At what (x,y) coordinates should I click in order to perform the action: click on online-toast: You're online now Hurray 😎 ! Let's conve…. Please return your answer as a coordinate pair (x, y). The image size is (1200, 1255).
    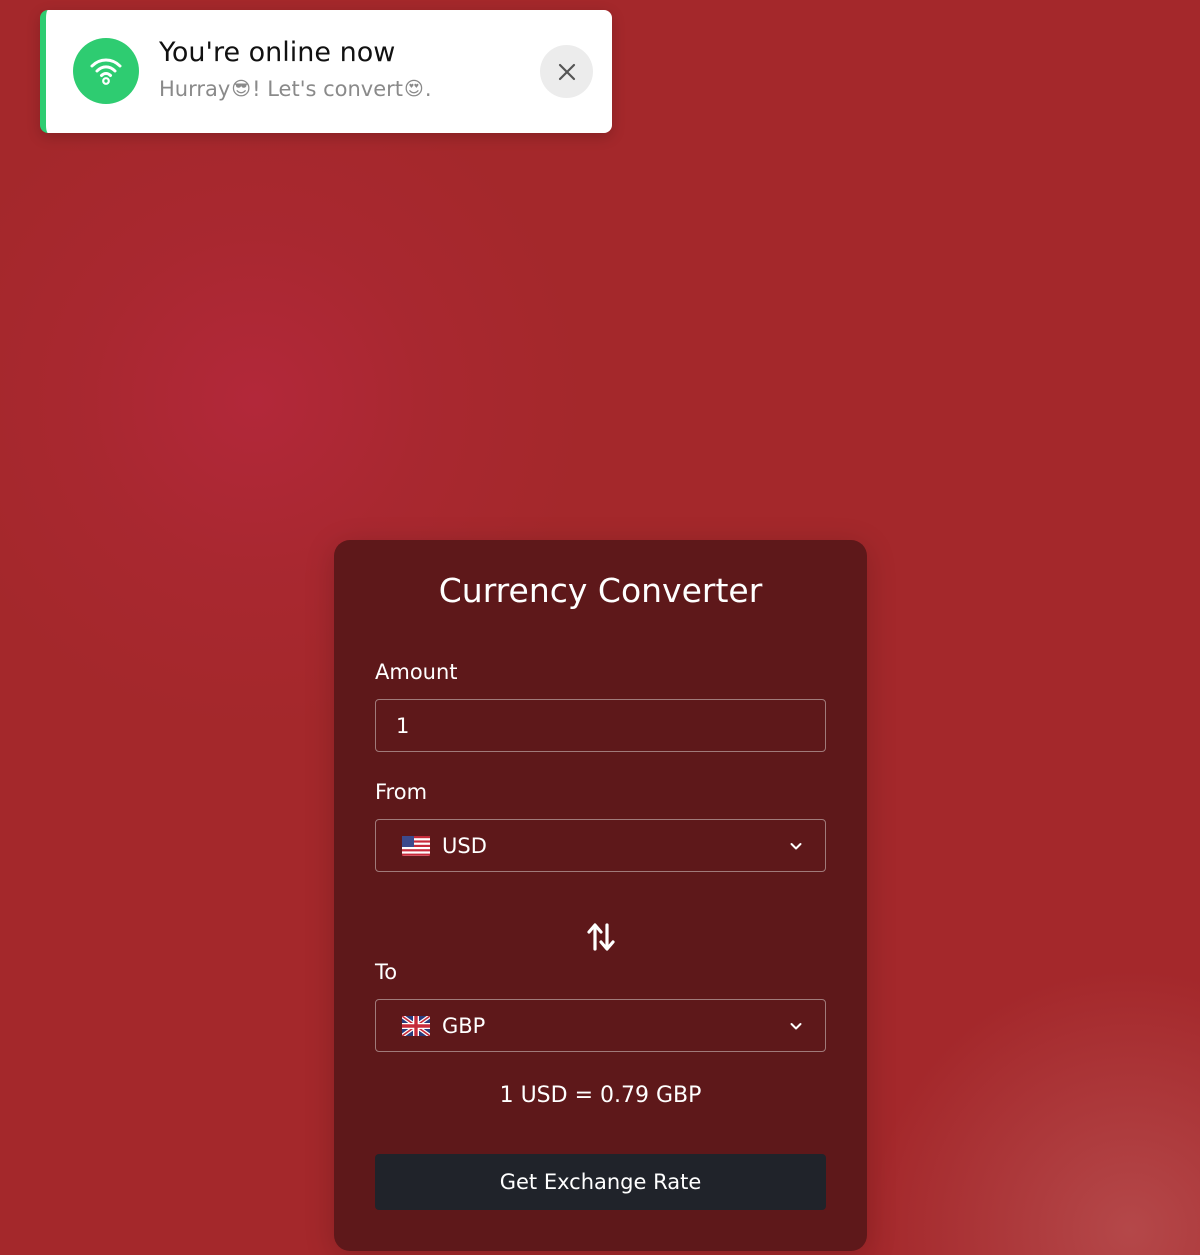
    Looking at the image, I should click on (326, 71).